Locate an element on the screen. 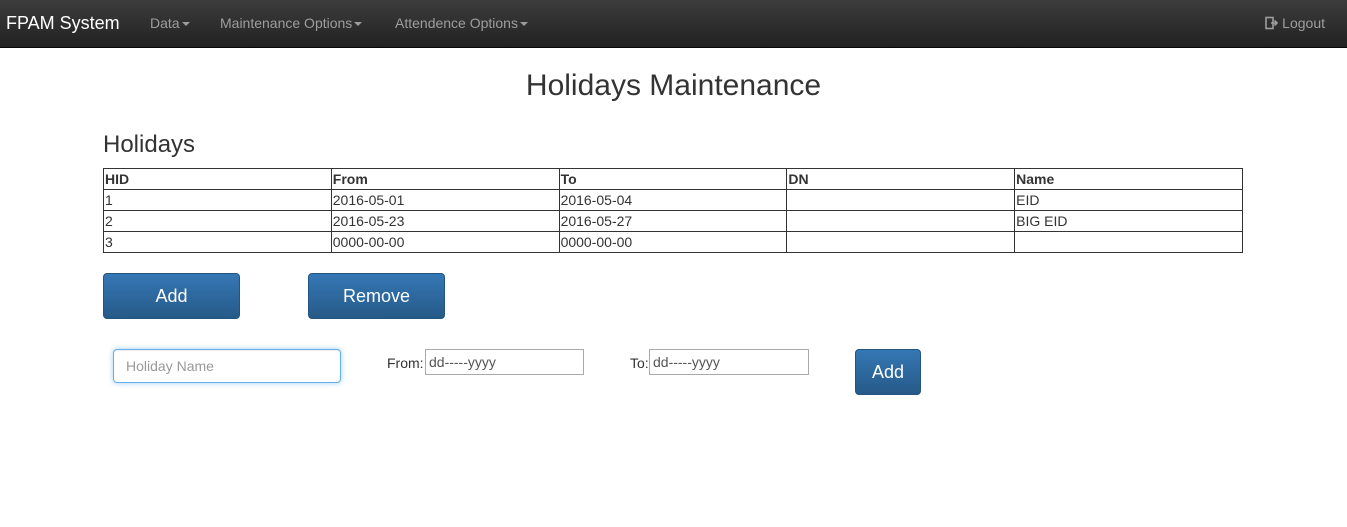 This screenshot has height=527, width=1347. table-cell: 2016-05-04 is located at coordinates (673, 200).